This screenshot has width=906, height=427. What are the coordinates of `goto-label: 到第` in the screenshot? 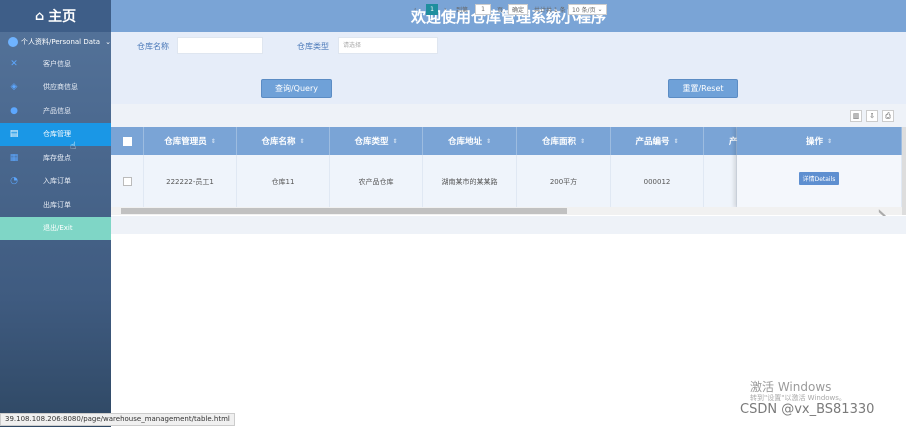 It's located at (462, 10).